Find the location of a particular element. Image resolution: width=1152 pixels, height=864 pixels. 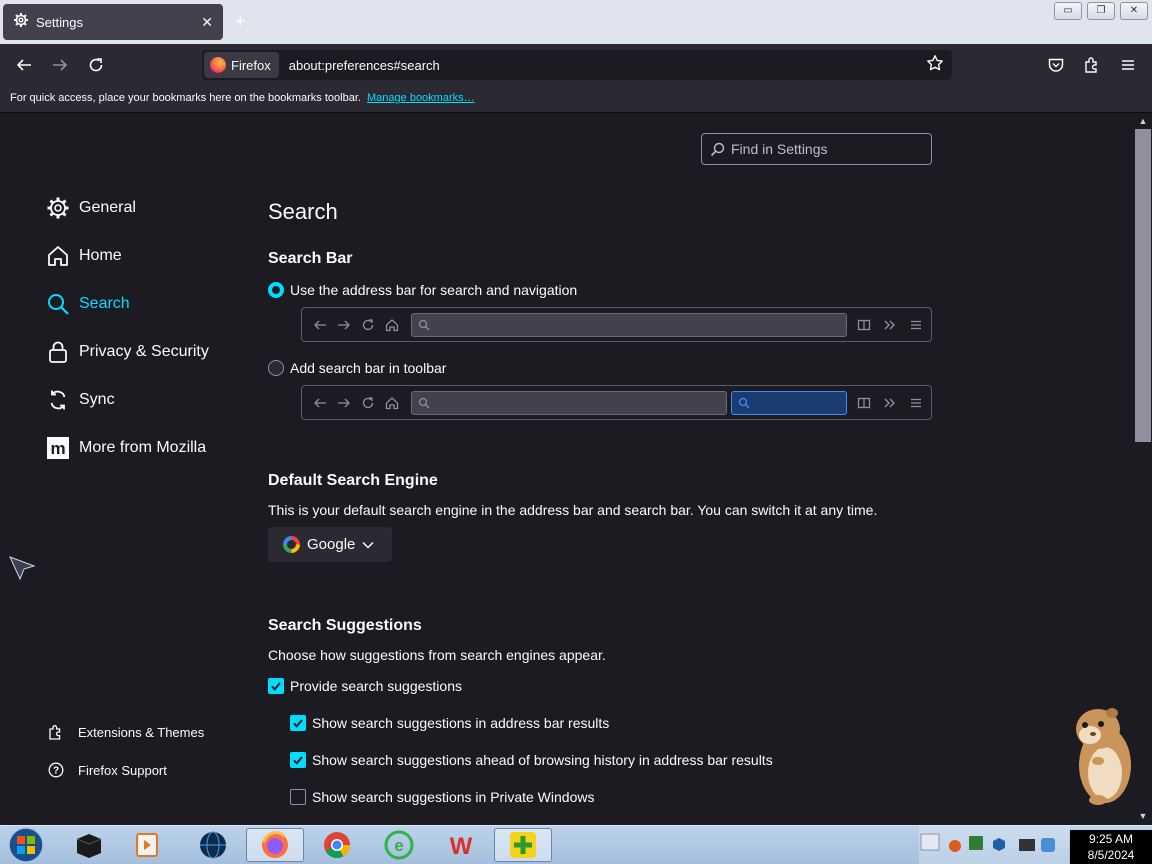

firefox-support-link: ? Firefox Support is located at coordinates (107, 770).